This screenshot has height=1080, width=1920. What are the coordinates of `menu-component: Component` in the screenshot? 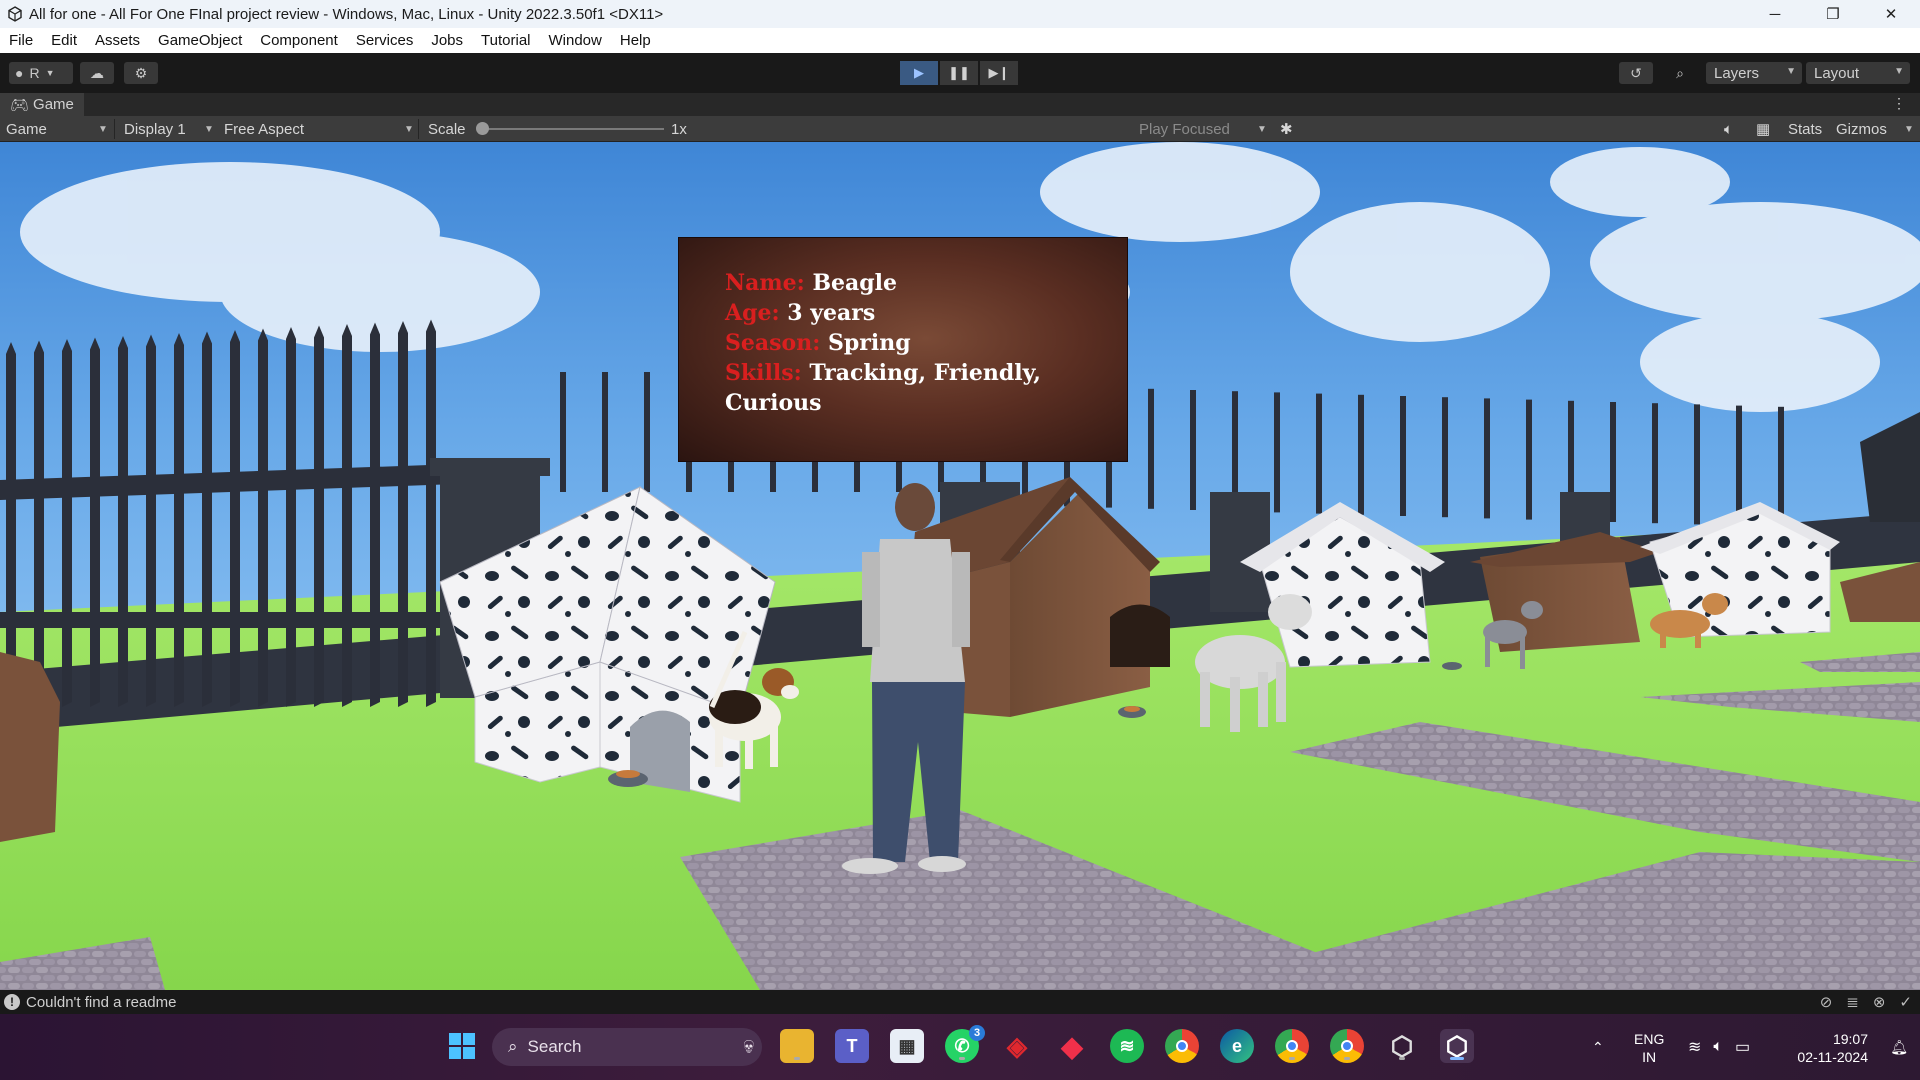 It's located at (299, 40).